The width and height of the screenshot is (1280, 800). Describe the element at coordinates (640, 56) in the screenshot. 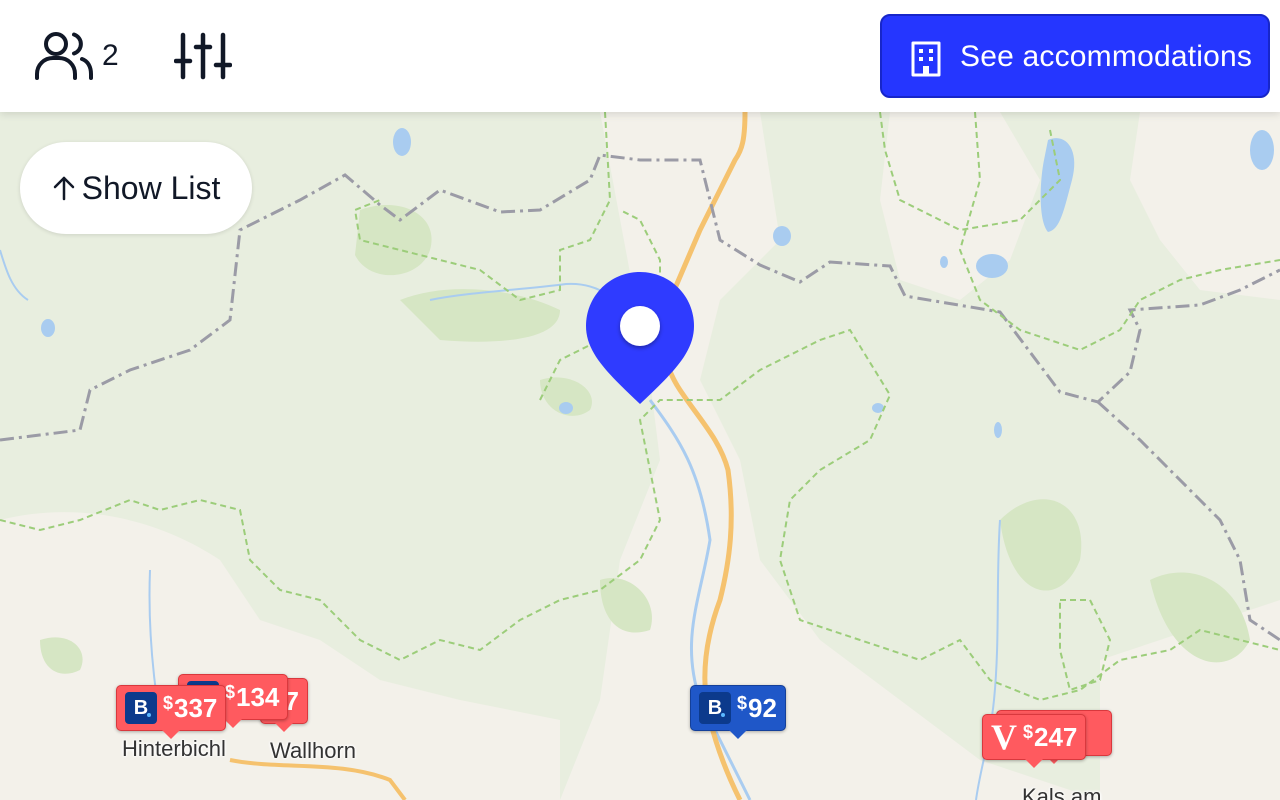

I see `top-bar: 2 See accommodations` at that location.